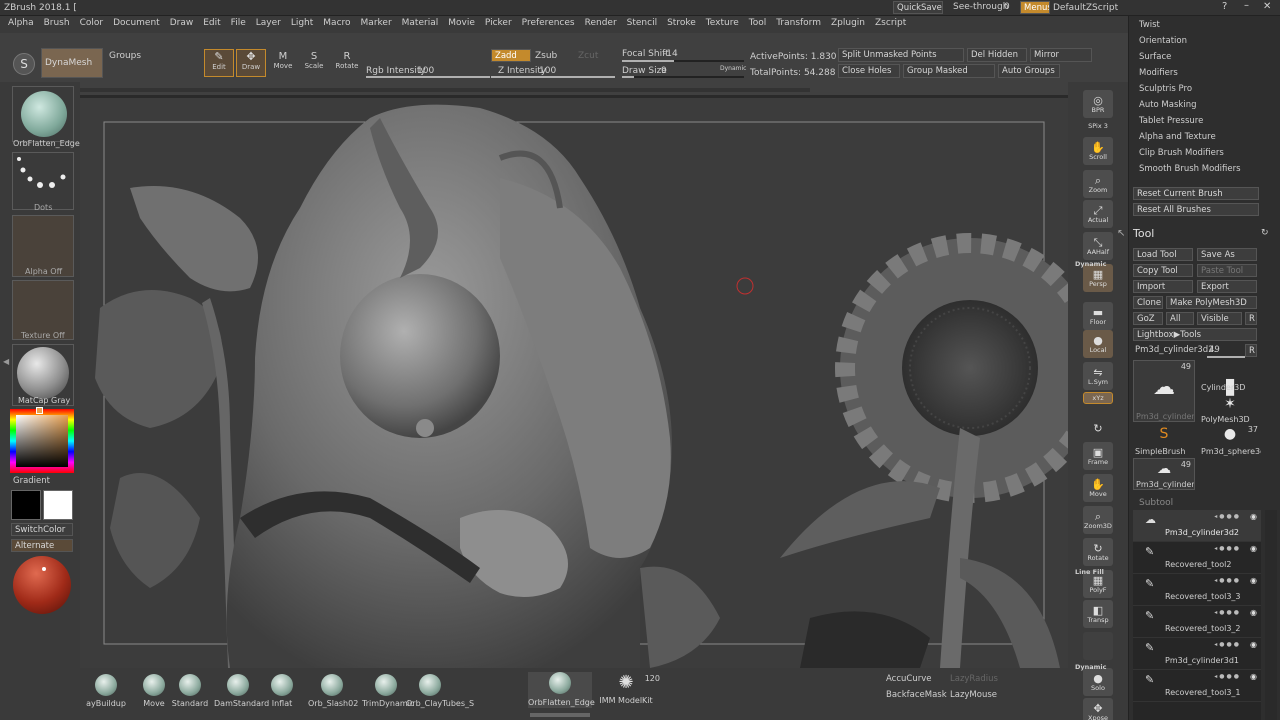 The height and width of the screenshot is (720, 1280). Describe the element at coordinates (1098, 151) in the screenshot. I see `scroll-button: ✋ Scroll` at that location.